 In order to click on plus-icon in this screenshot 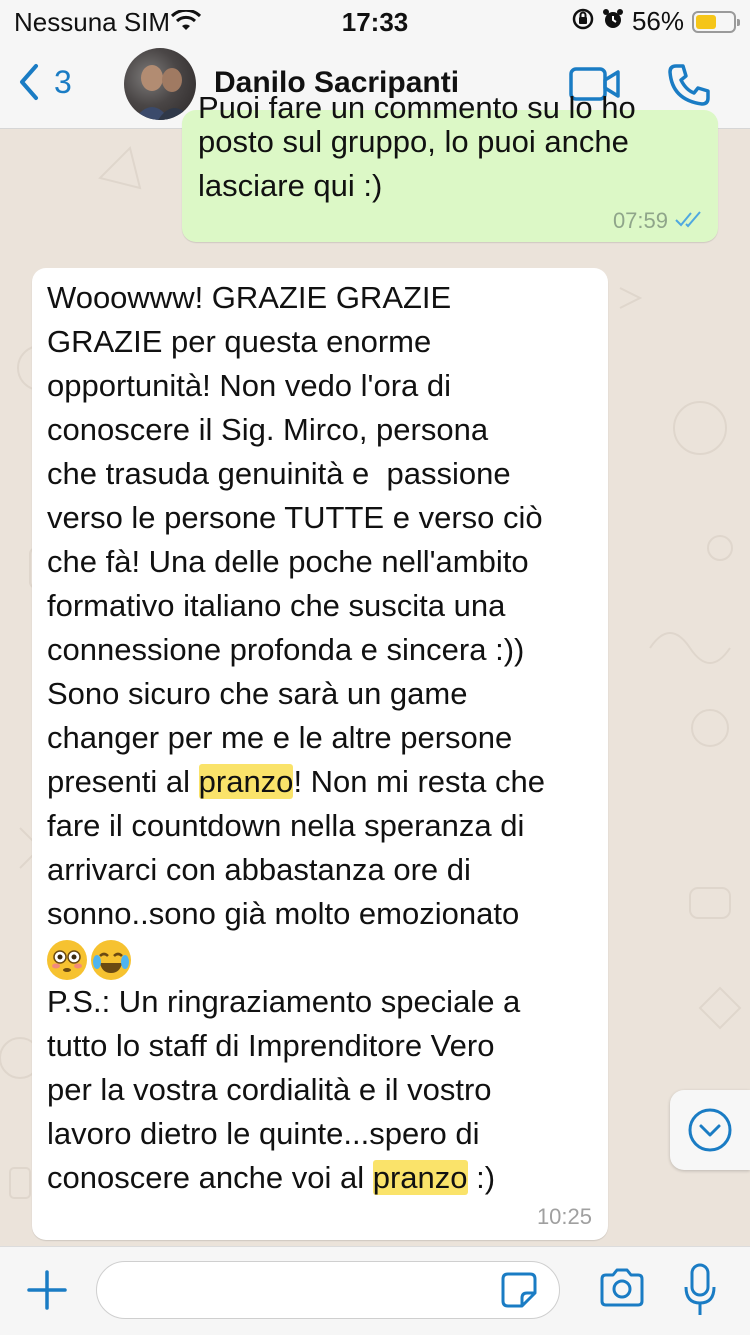, I will do `click(47, 1290)`.